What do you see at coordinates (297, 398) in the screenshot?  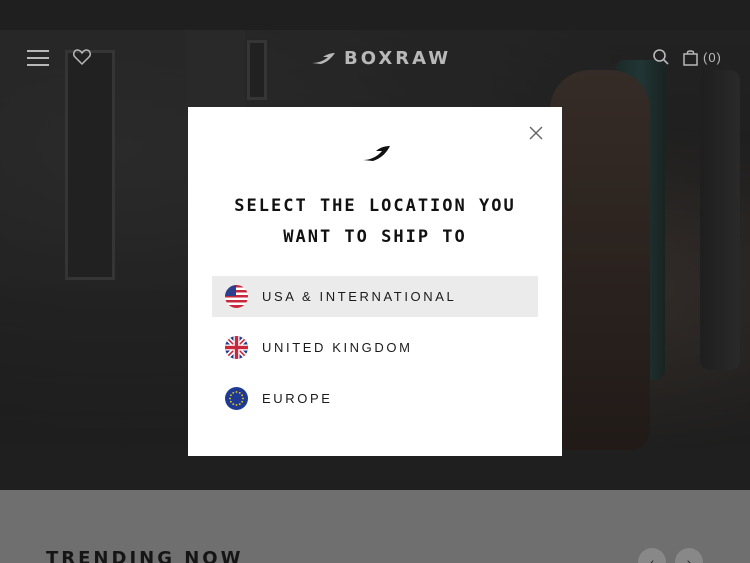 I see `option-label: EUROPE` at bounding box center [297, 398].